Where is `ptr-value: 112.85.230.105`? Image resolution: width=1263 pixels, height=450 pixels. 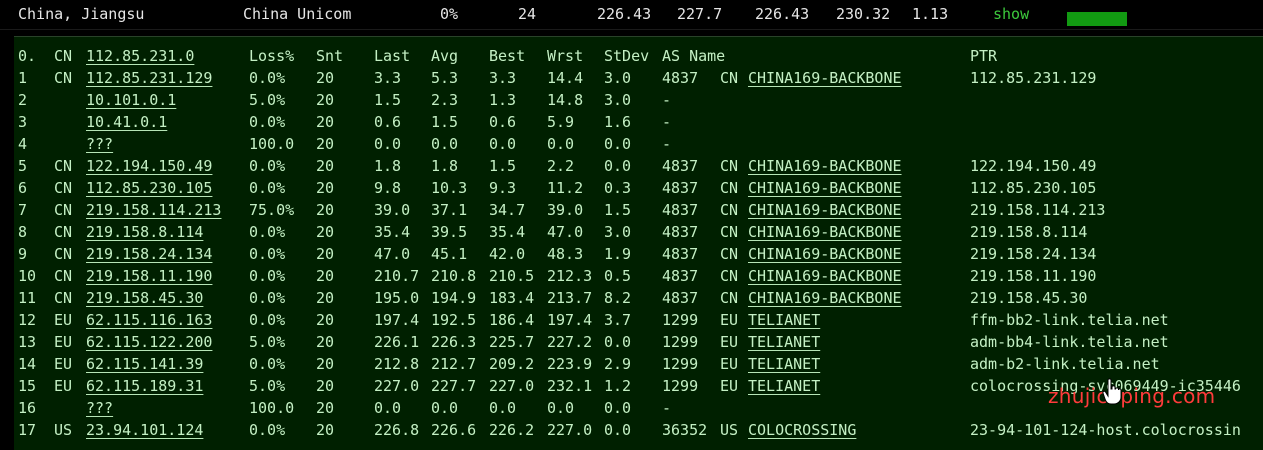
ptr-value: 112.85.230.105 is located at coordinates (1033, 188).